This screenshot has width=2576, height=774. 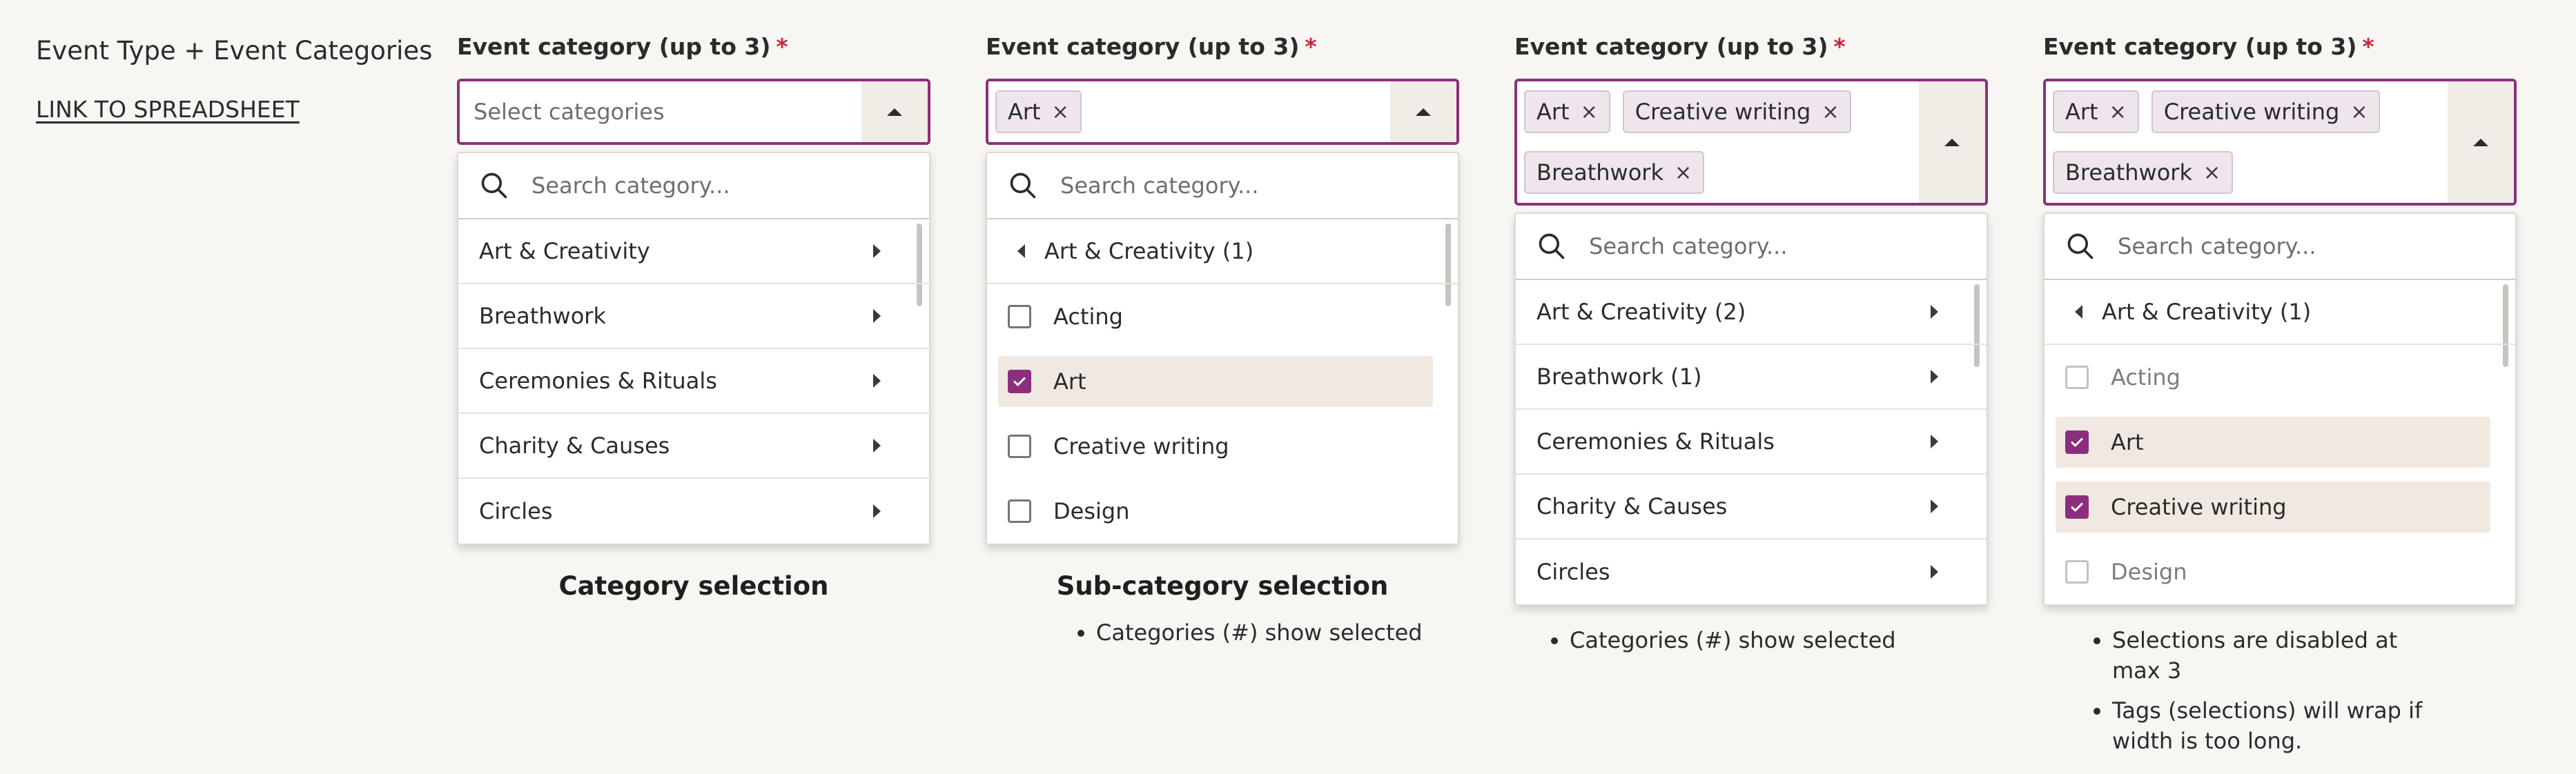 I want to click on page-title: Event Type + Event Categories, so click(x=234, y=51).